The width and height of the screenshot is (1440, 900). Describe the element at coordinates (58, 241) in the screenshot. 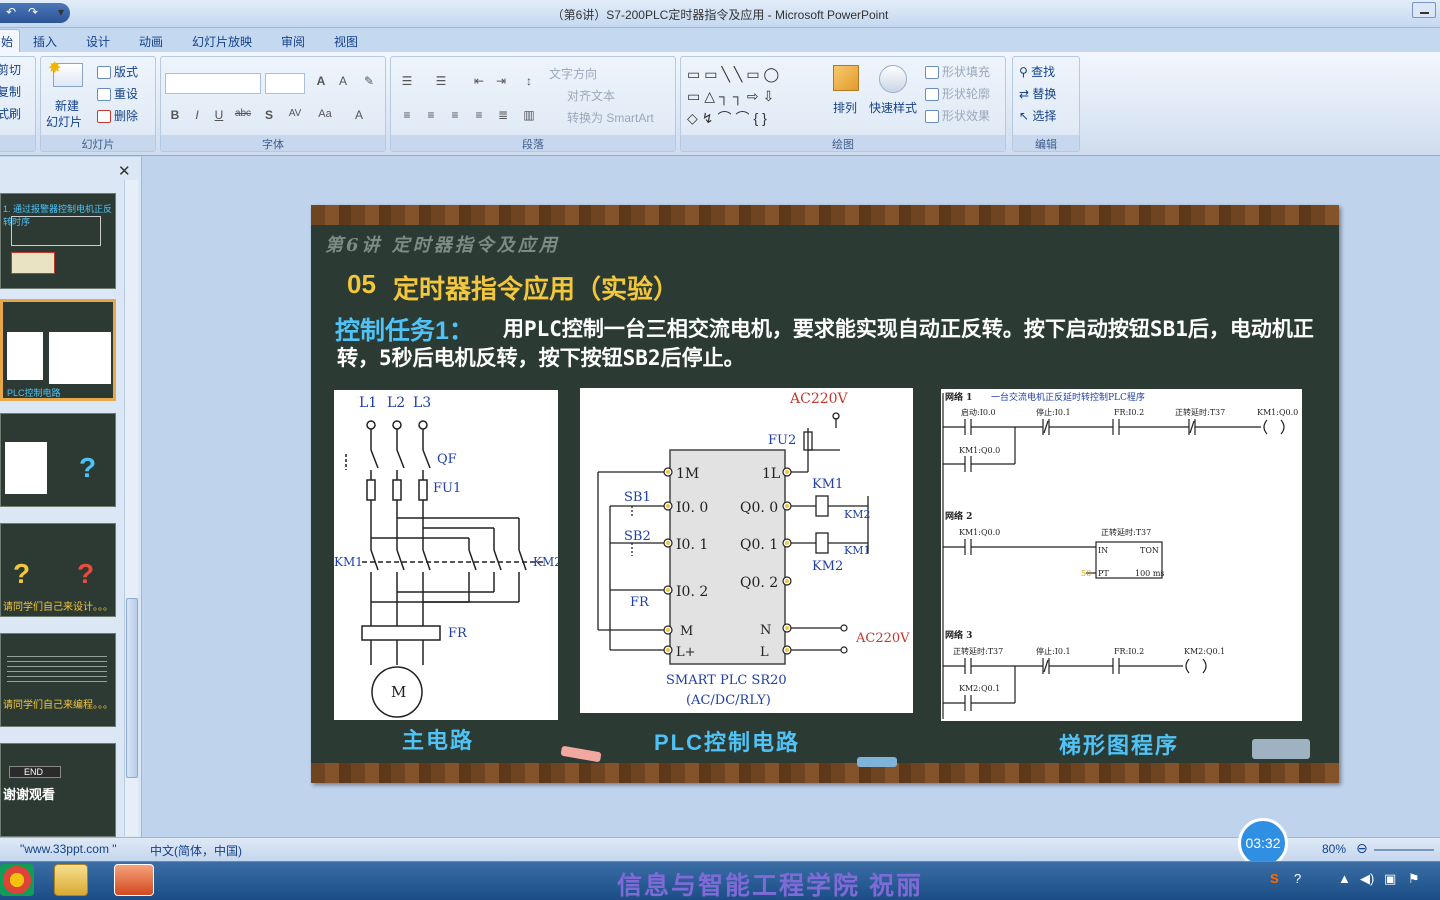

I see `slide-thumbnail-1: 1. 通过报警器控制电机正反转时序` at that location.